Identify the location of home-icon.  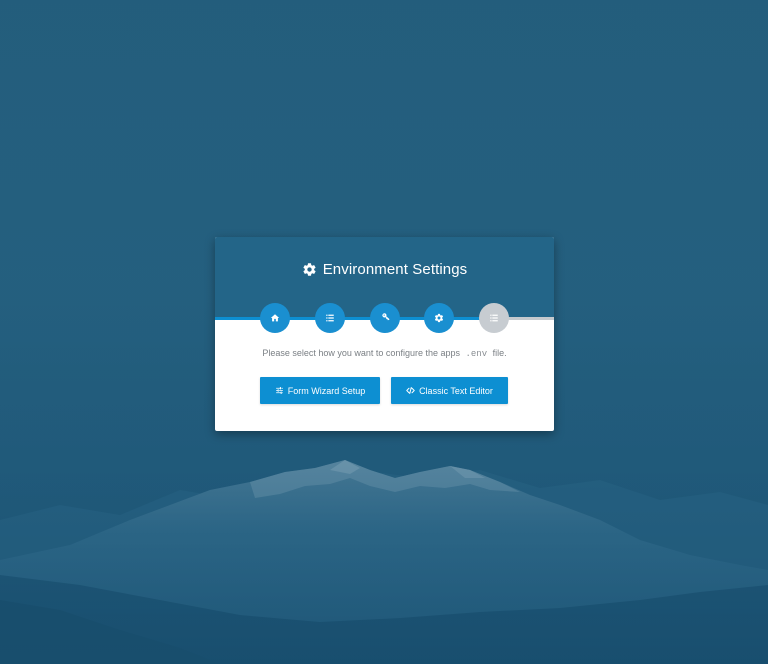
(275, 318).